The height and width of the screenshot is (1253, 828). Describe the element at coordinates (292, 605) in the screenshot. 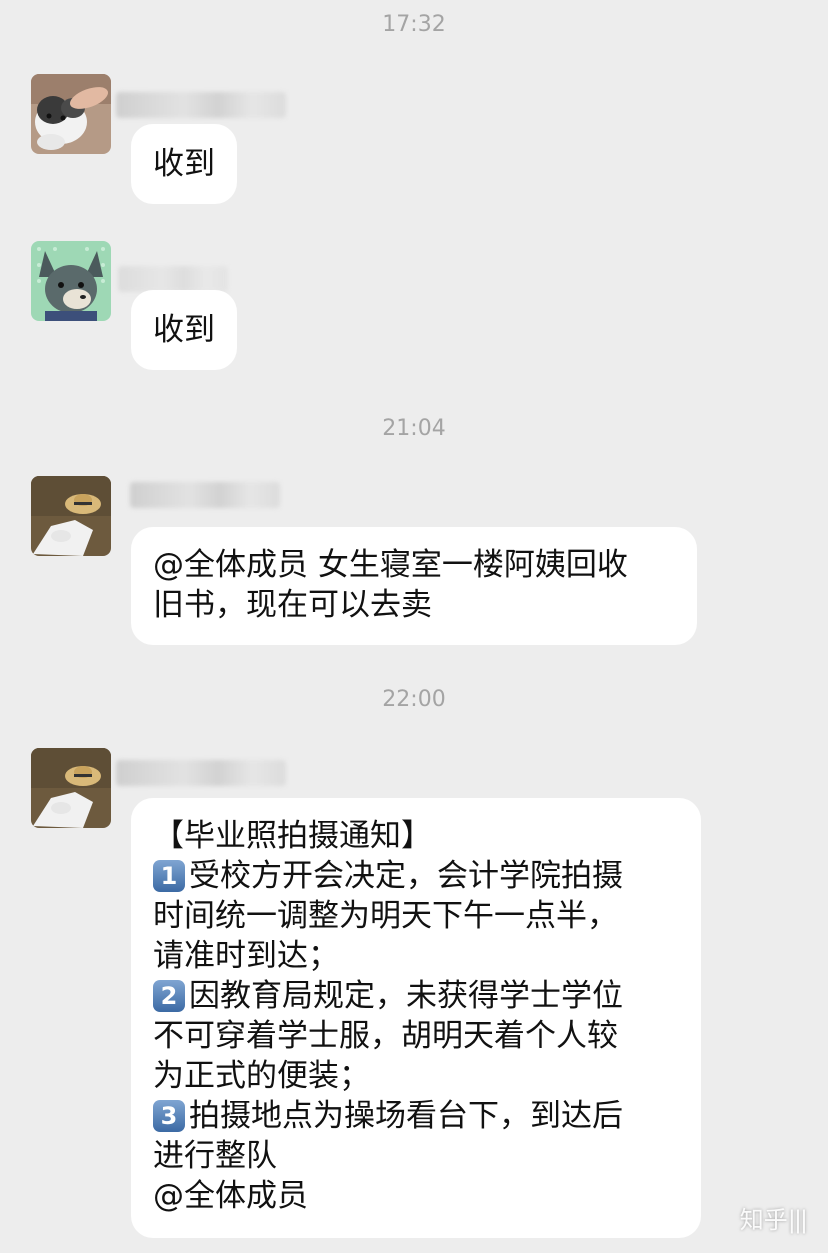

I see `message-line: 旧书，现在可以去卖` at that location.